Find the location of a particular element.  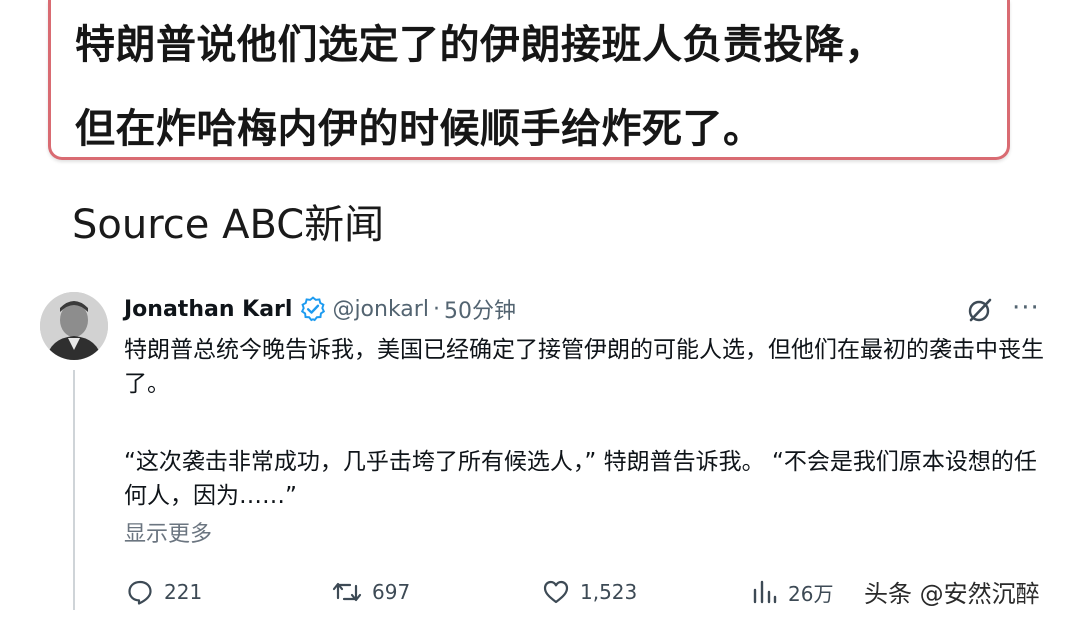

author-name: Jonathan Karl is located at coordinates (208, 309).